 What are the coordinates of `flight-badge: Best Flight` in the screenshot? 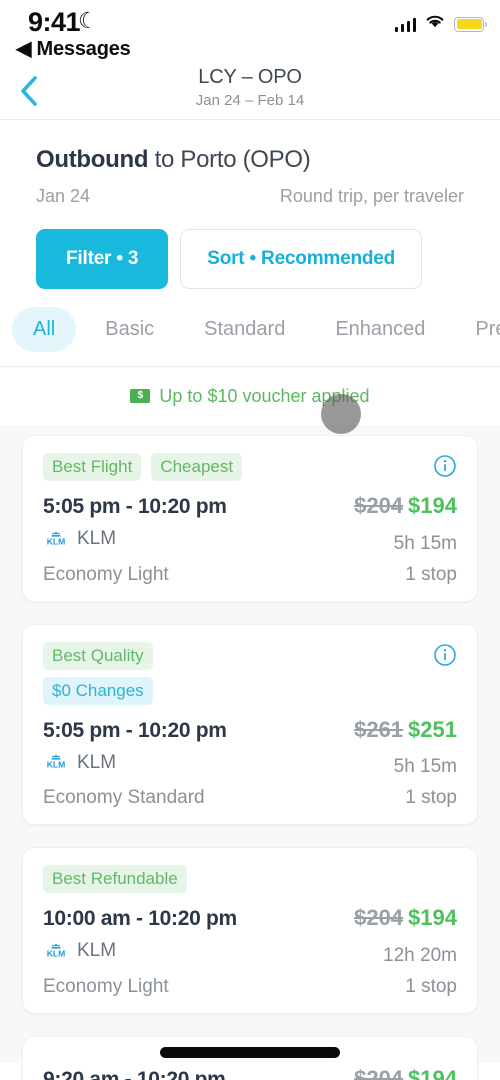 It's located at (92, 467).